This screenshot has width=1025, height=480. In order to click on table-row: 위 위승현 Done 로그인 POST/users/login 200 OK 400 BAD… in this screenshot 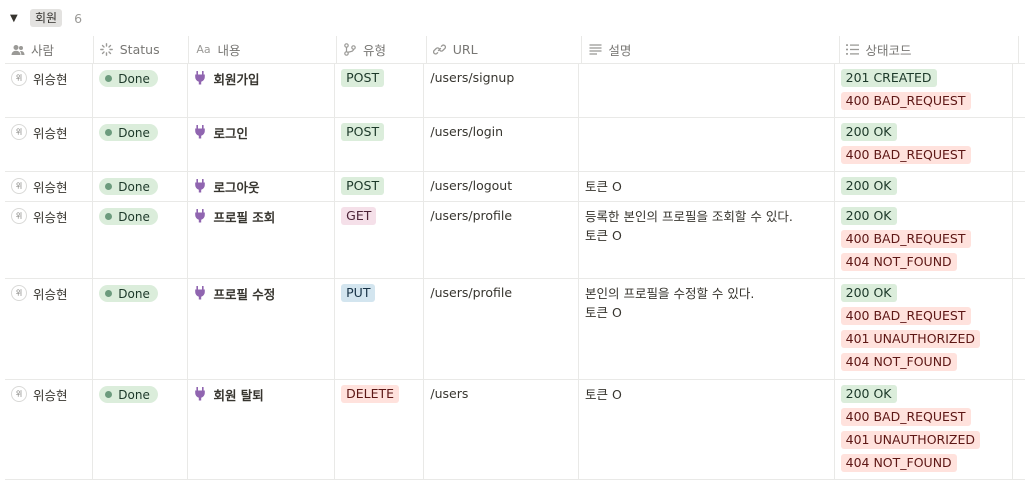, I will do `click(515, 145)`.